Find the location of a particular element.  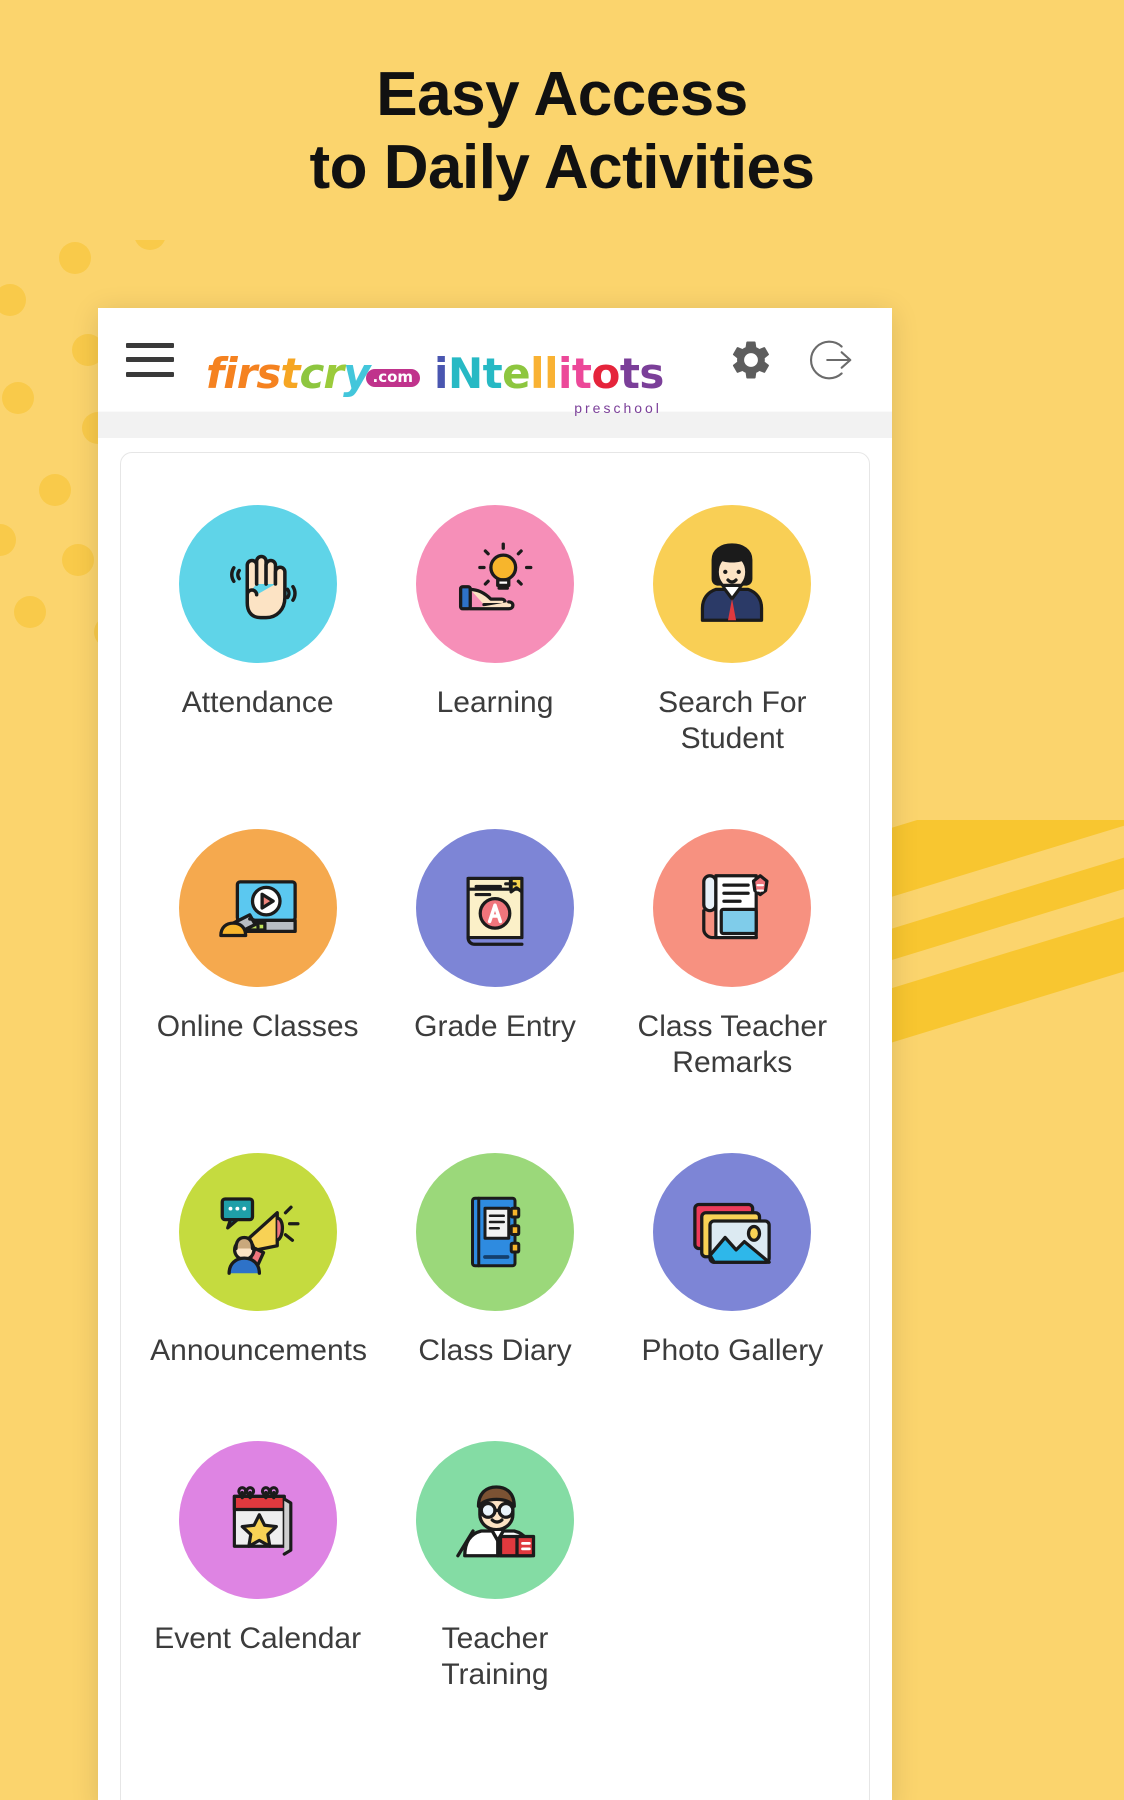

tile-label: Class Diary is located at coordinates (495, 1350).